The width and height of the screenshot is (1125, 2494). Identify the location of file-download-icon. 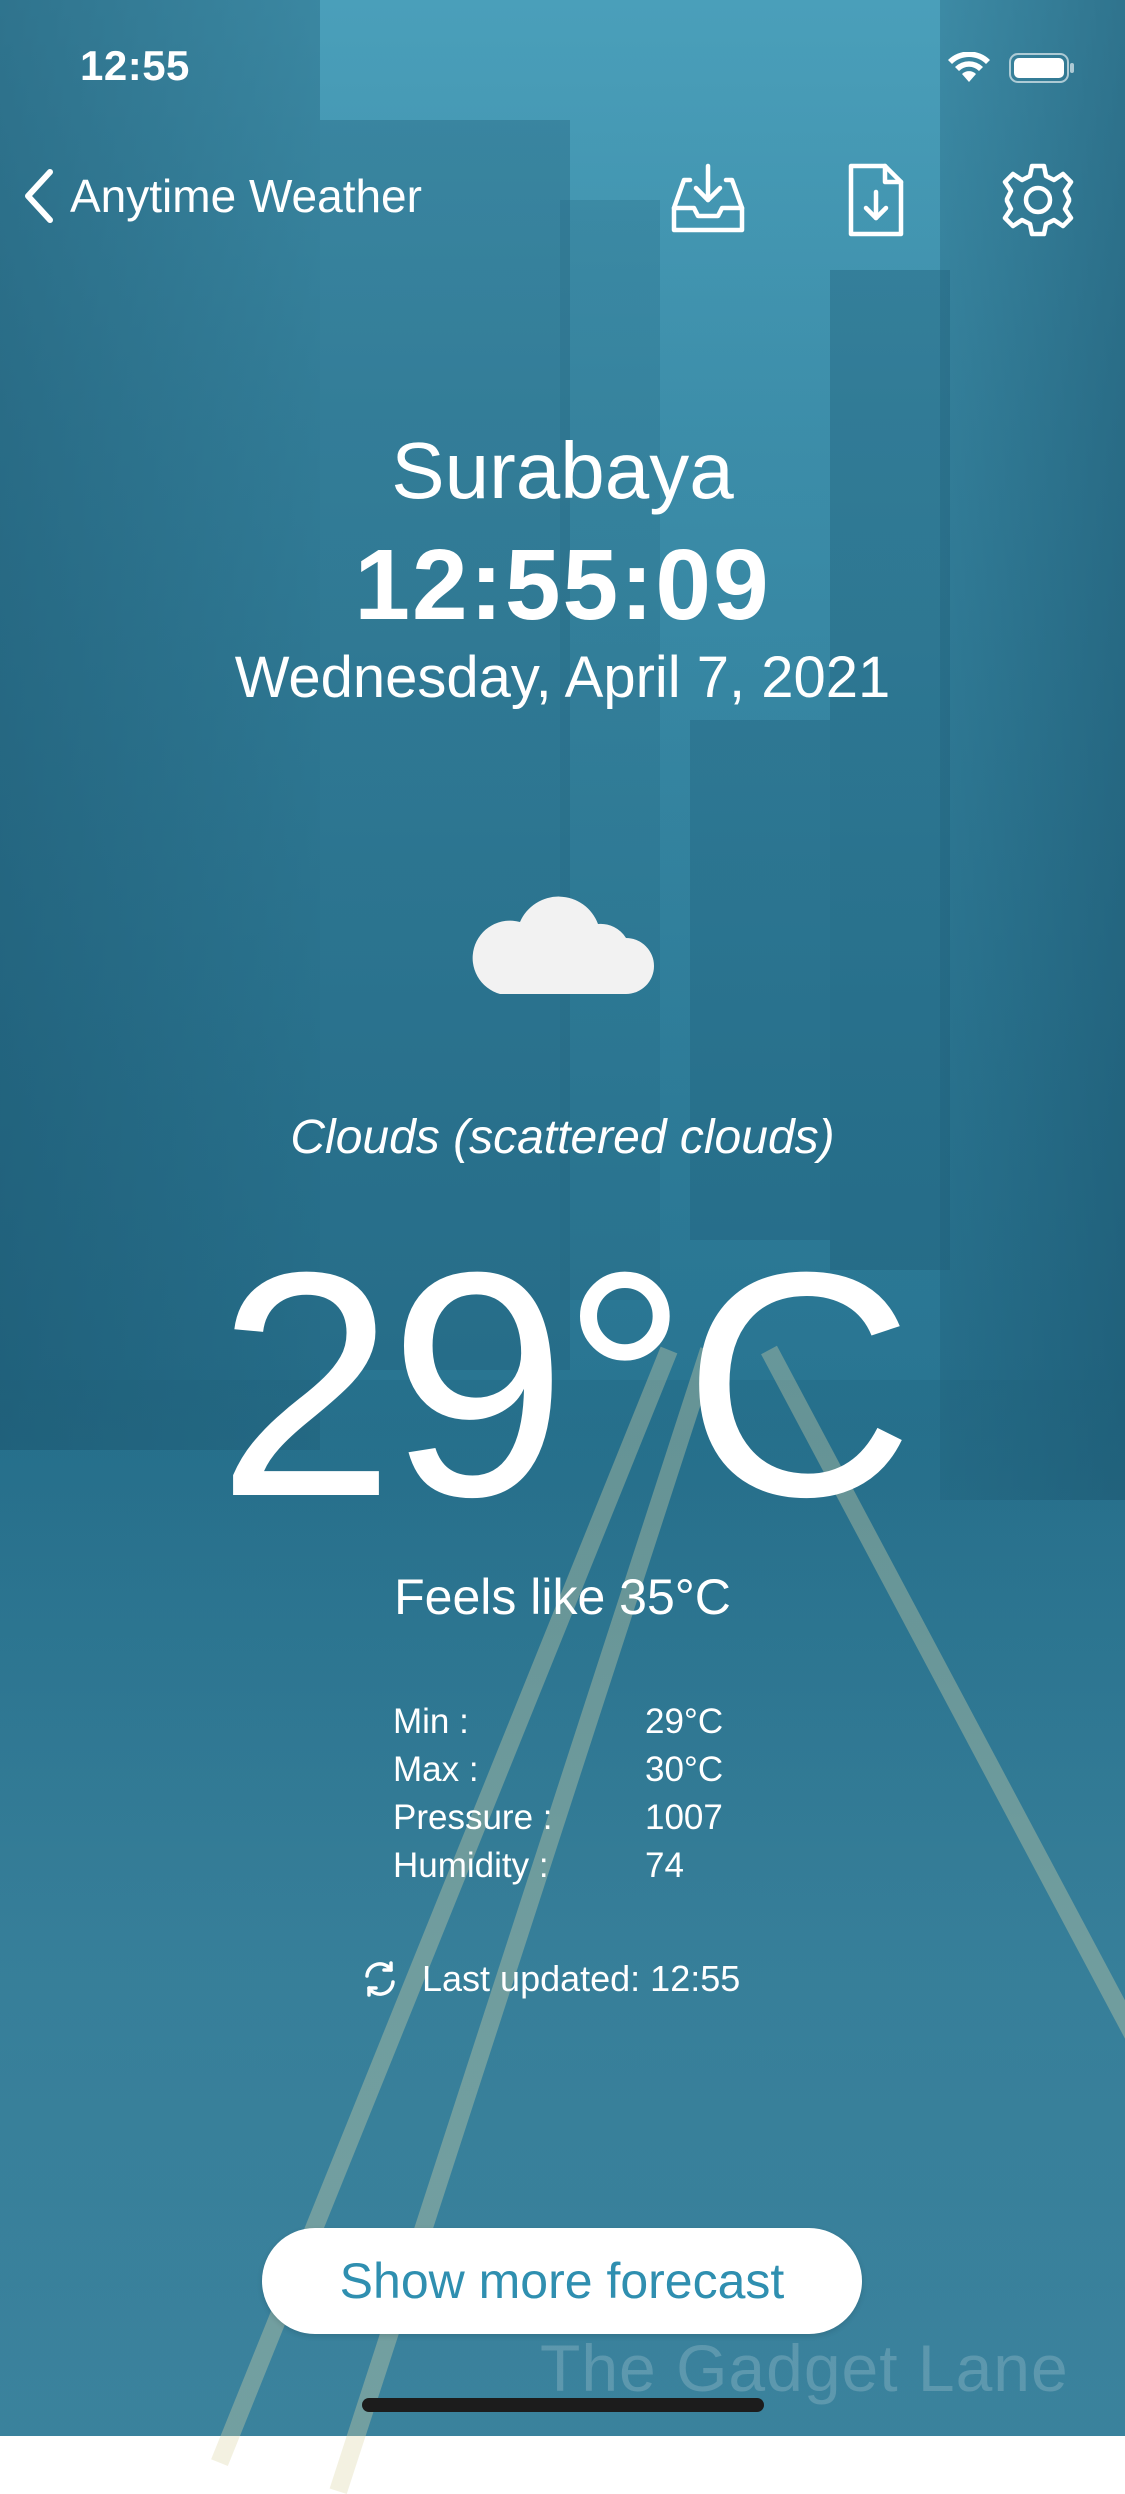
(876, 200).